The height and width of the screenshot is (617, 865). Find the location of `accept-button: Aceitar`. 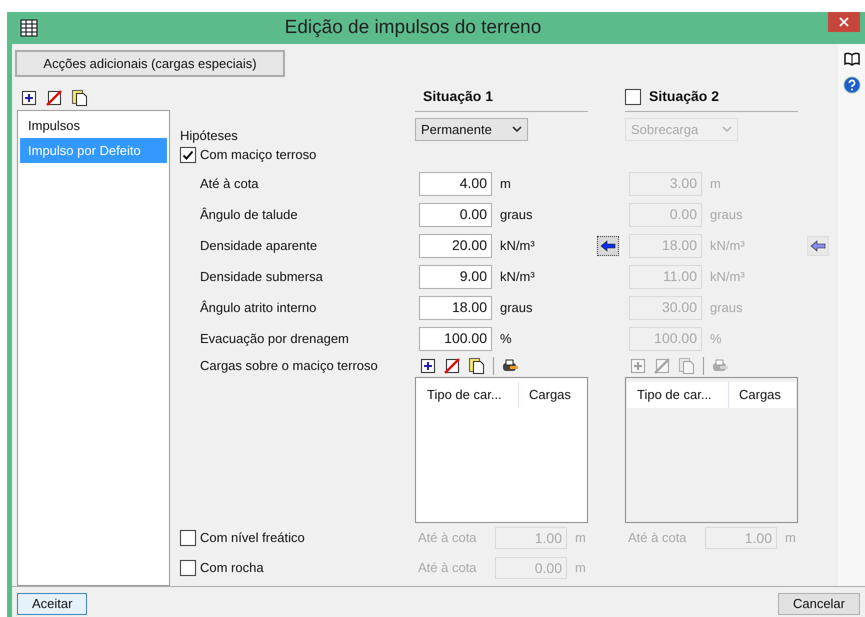

accept-button: Aceitar is located at coordinates (52, 604).